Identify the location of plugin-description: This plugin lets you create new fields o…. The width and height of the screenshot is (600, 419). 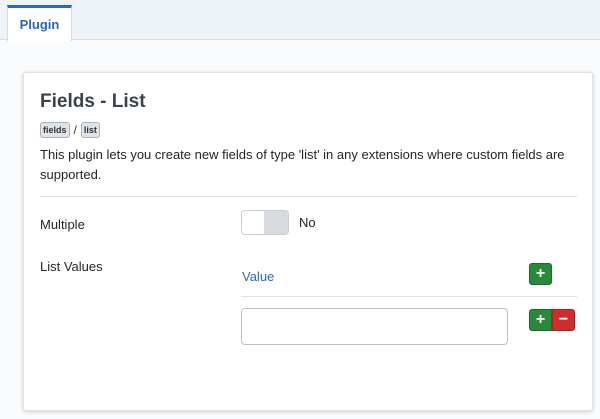
(302, 164).